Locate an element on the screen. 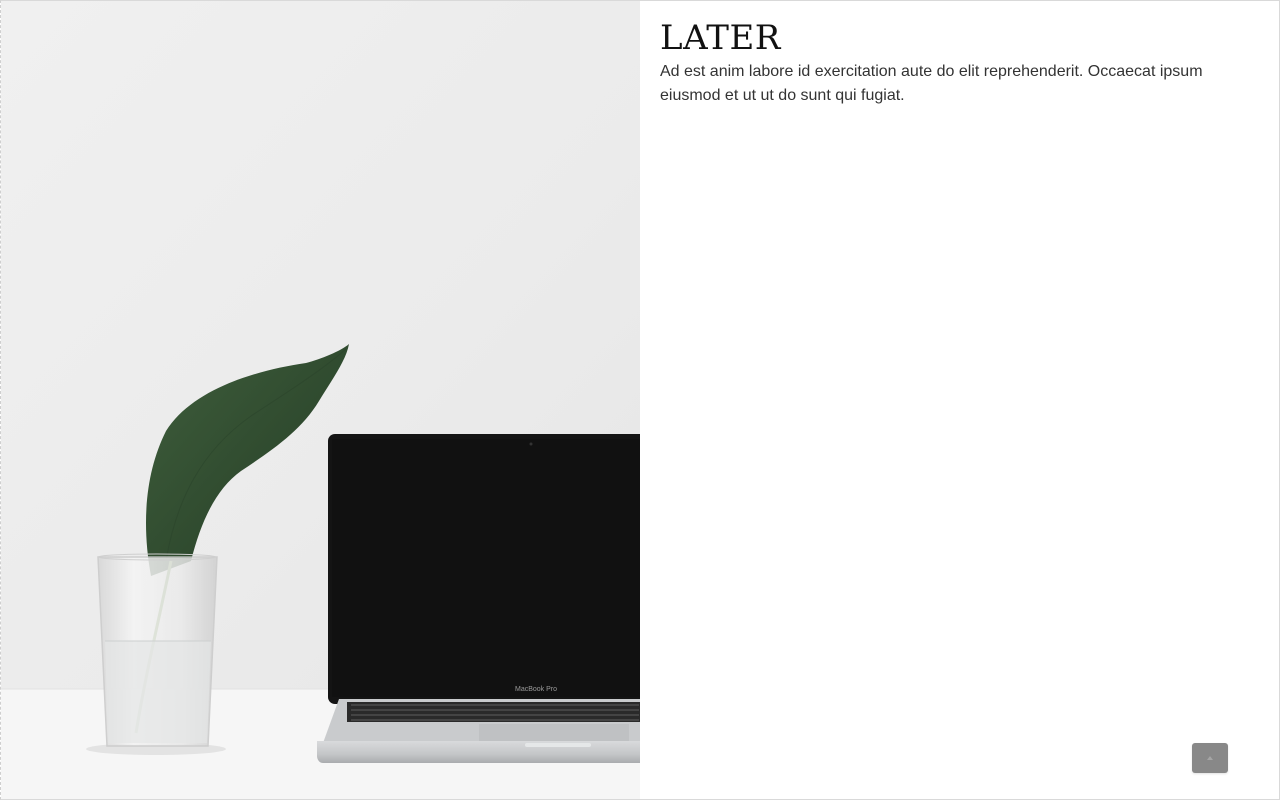  laptop-label: MacBook Pro is located at coordinates (536, 689).